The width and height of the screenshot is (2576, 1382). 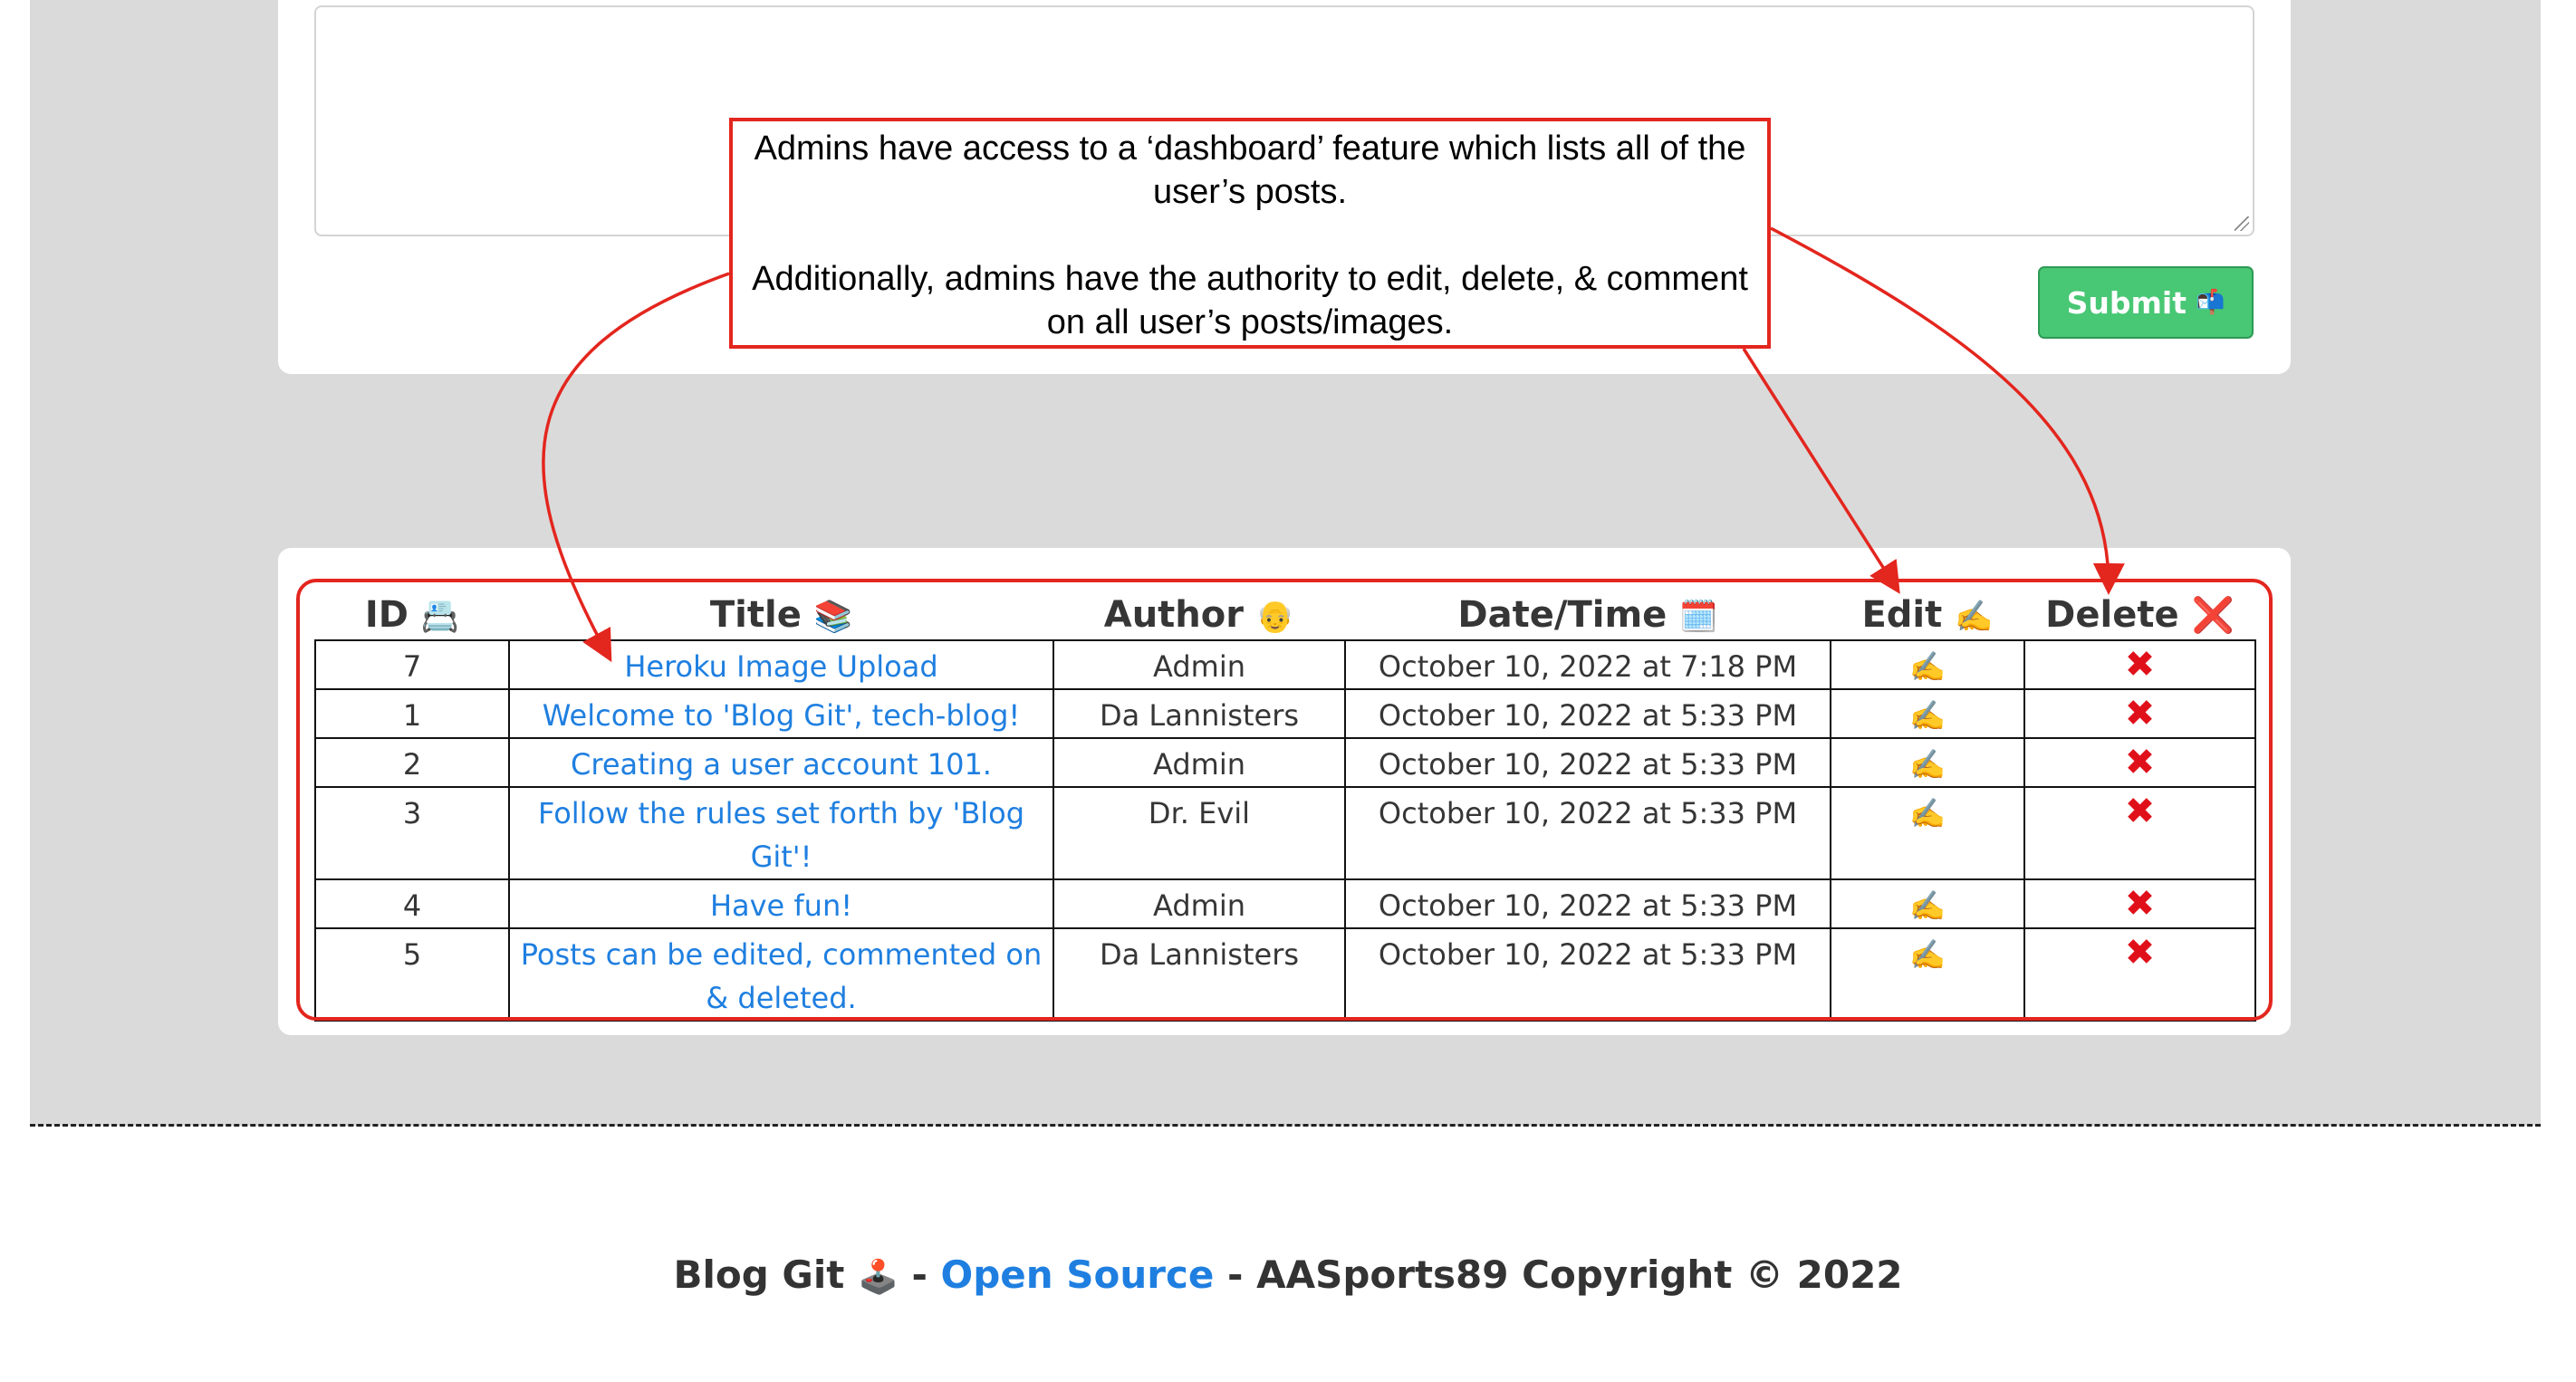 I want to click on submit-button: Submit 📬, so click(x=2146, y=303).